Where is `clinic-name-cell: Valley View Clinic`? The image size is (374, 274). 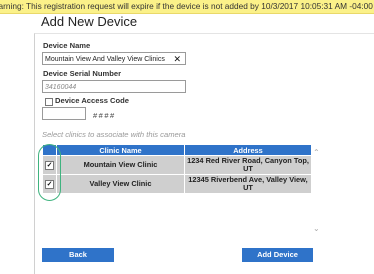
clinic-name-cell: Valley View Clinic is located at coordinates (120, 184).